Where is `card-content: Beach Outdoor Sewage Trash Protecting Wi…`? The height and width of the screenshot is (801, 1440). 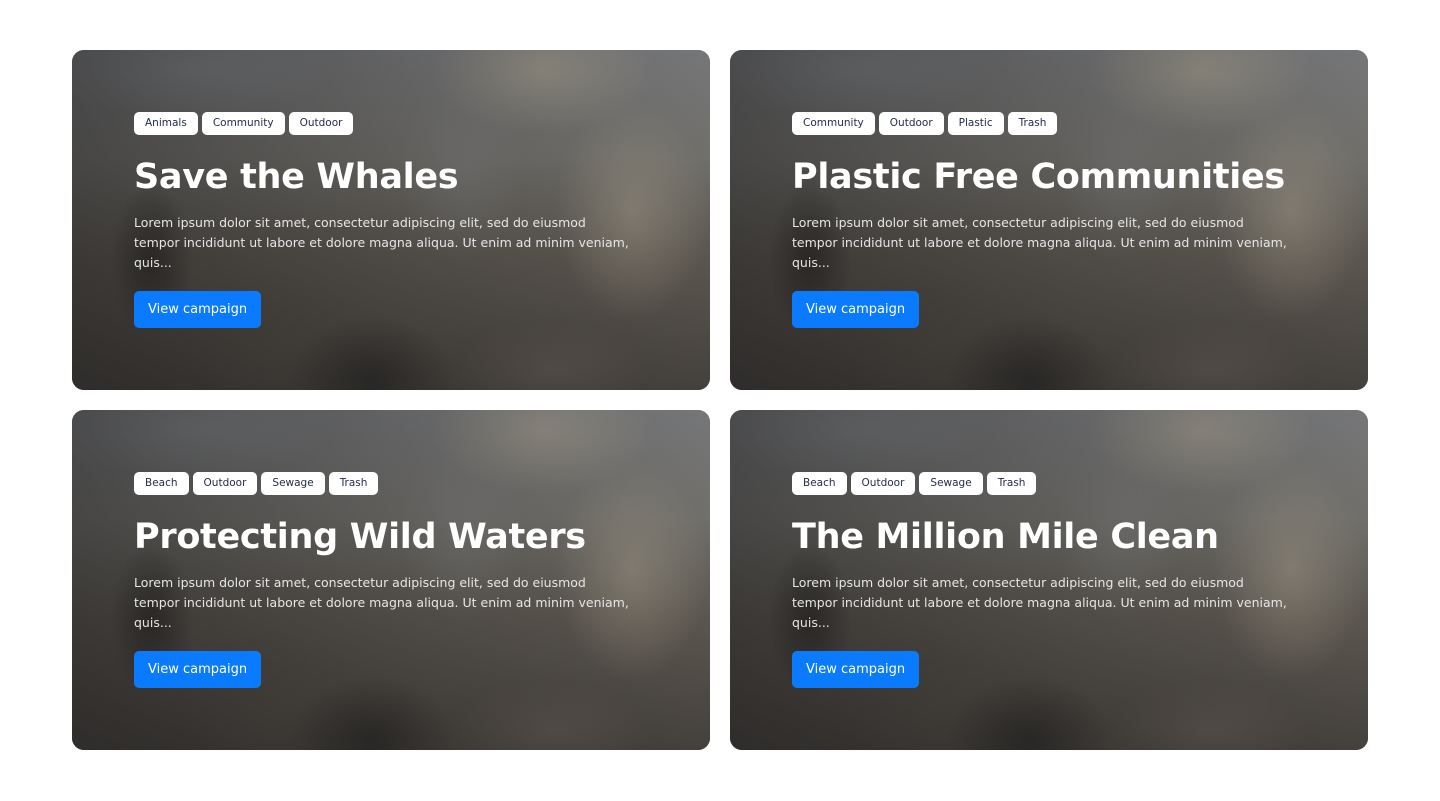
card-content: Beach Outdoor Sewage Trash Protecting Wi… is located at coordinates (402, 552).